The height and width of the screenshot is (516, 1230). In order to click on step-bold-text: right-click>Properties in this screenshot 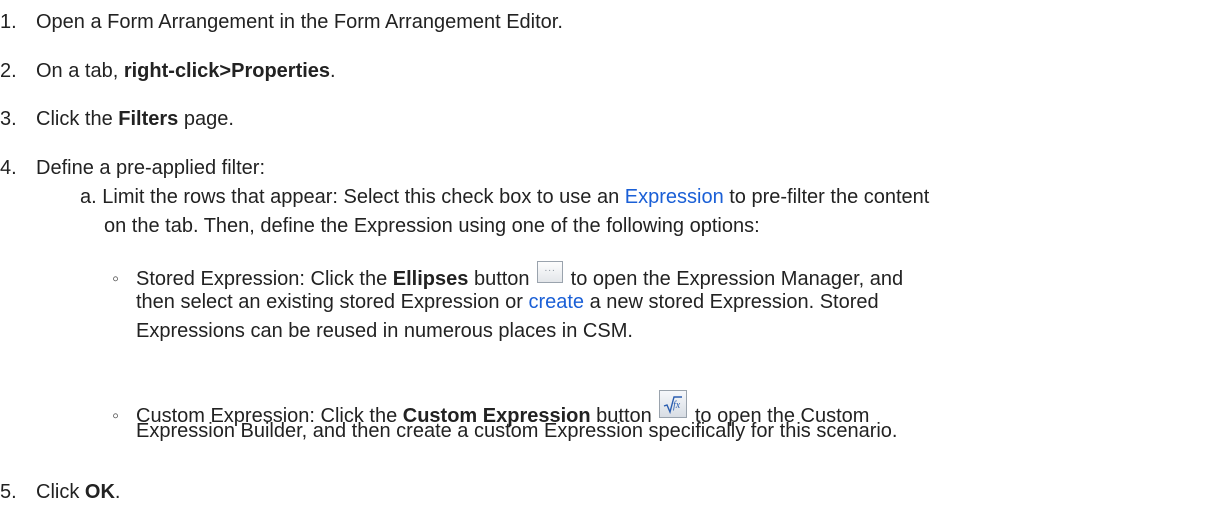, I will do `click(227, 71)`.